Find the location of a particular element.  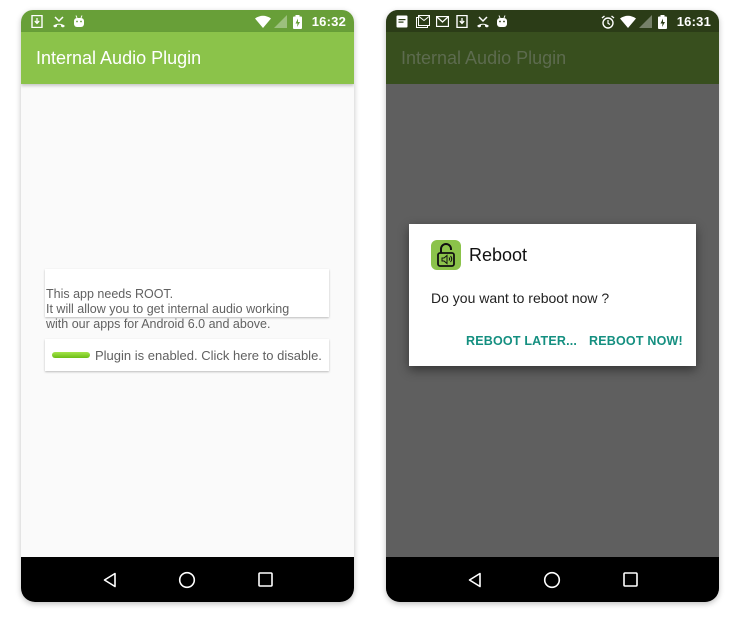

enabled-indicator-icon is located at coordinates (71, 355).